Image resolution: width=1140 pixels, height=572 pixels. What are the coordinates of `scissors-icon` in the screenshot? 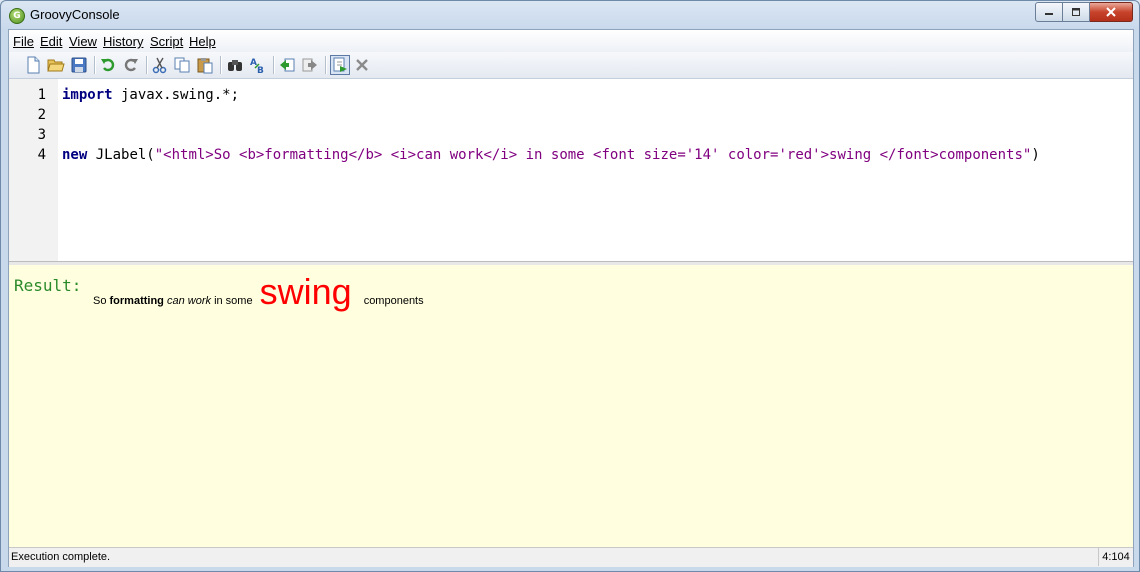 It's located at (159, 65).